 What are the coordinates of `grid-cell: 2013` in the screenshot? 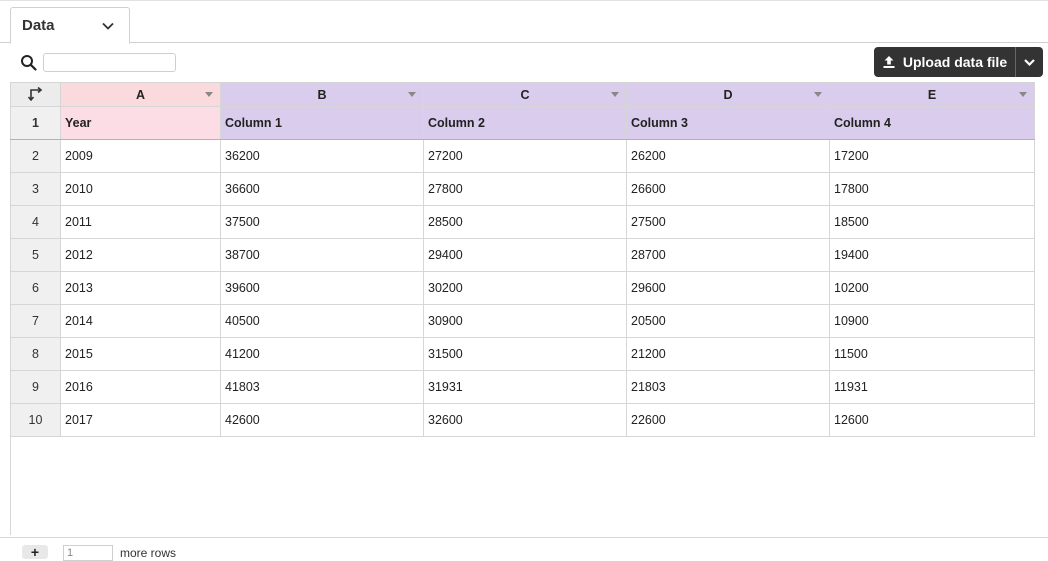 It's located at (140, 288).